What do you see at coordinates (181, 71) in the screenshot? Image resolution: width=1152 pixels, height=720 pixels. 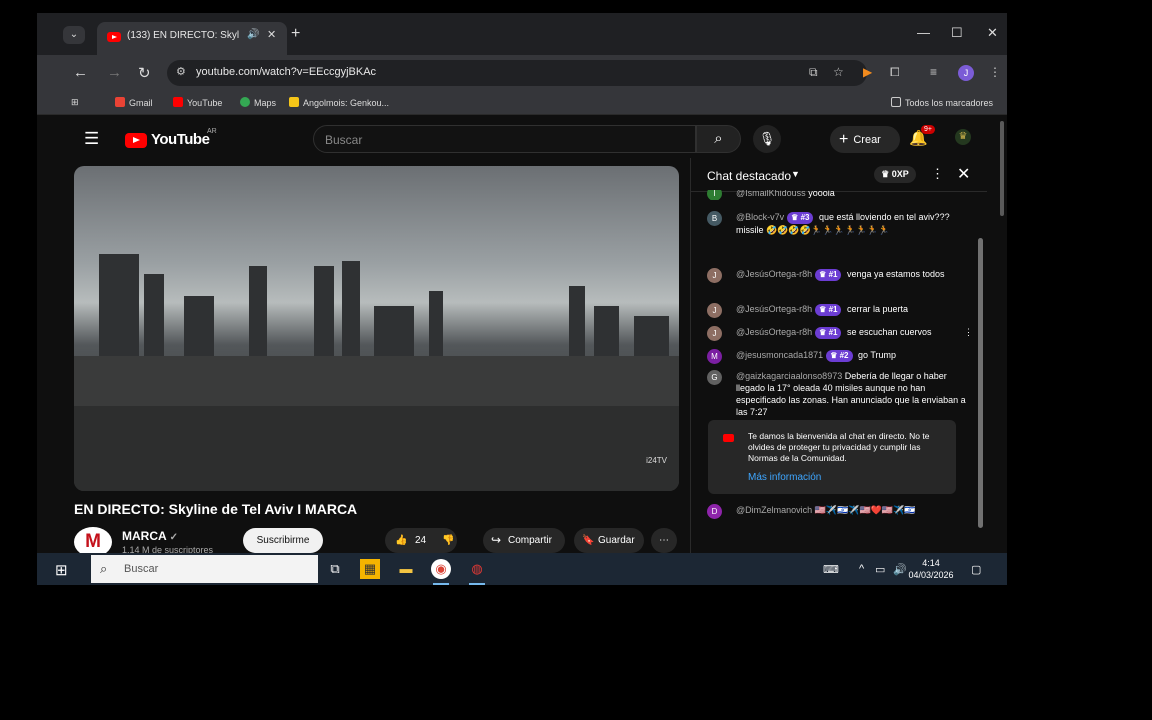 I see `site-info-icon: ⚙` at bounding box center [181, 71].